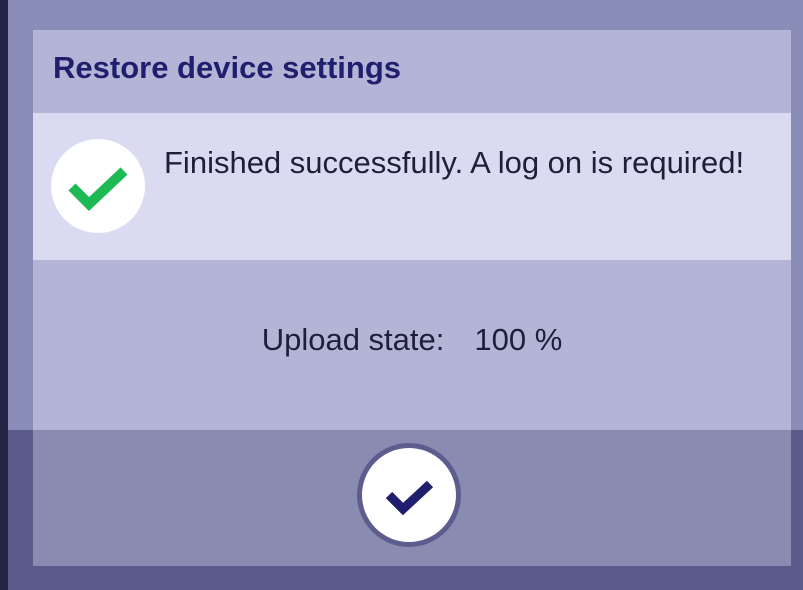 The image size is (803, 590). I want to click on upload-state-row: Upload state: 100 %, so click(412, 340).